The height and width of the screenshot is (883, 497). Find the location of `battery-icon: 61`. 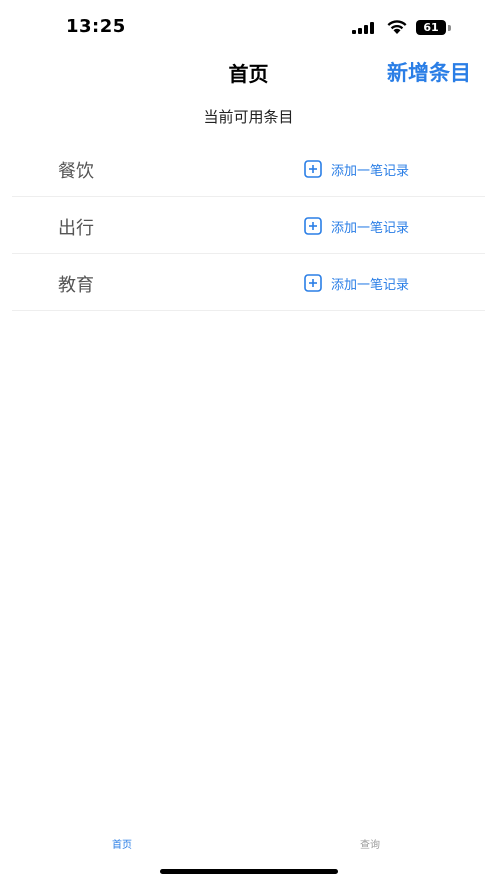

battery-icon: 61 is located at coordinates (431, 27).